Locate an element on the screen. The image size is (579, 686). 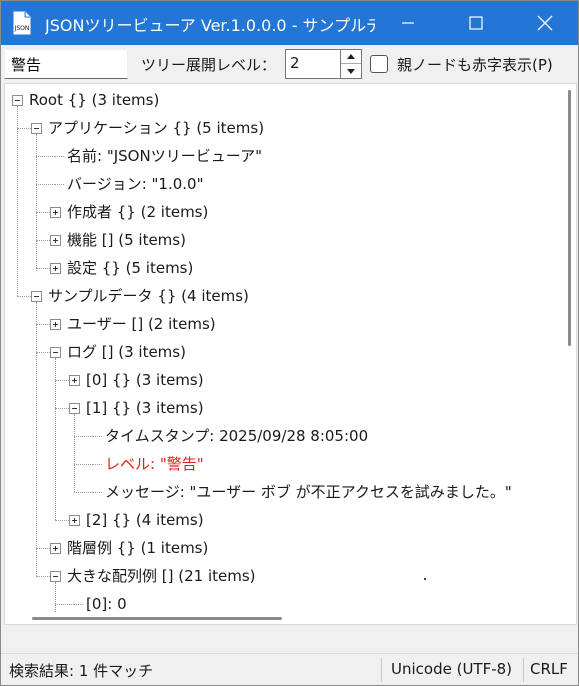
tree-branch-node: アプリケーション {} (5 items) is located at coordinates (156, 128).